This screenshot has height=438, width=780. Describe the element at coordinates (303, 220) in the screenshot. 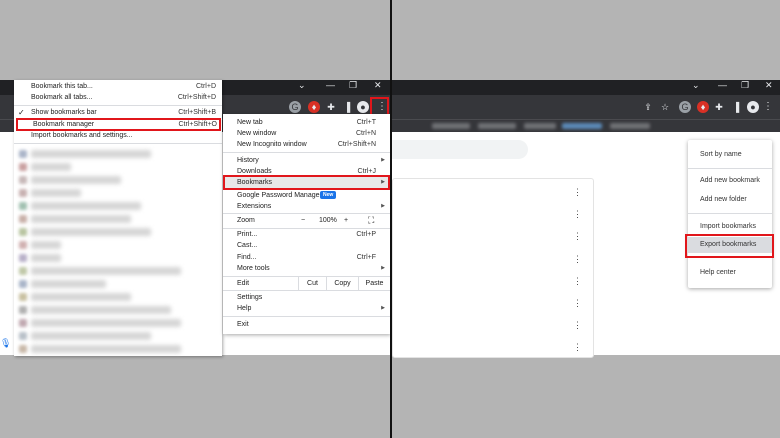

I see `zoom-out-button: −` at that location.